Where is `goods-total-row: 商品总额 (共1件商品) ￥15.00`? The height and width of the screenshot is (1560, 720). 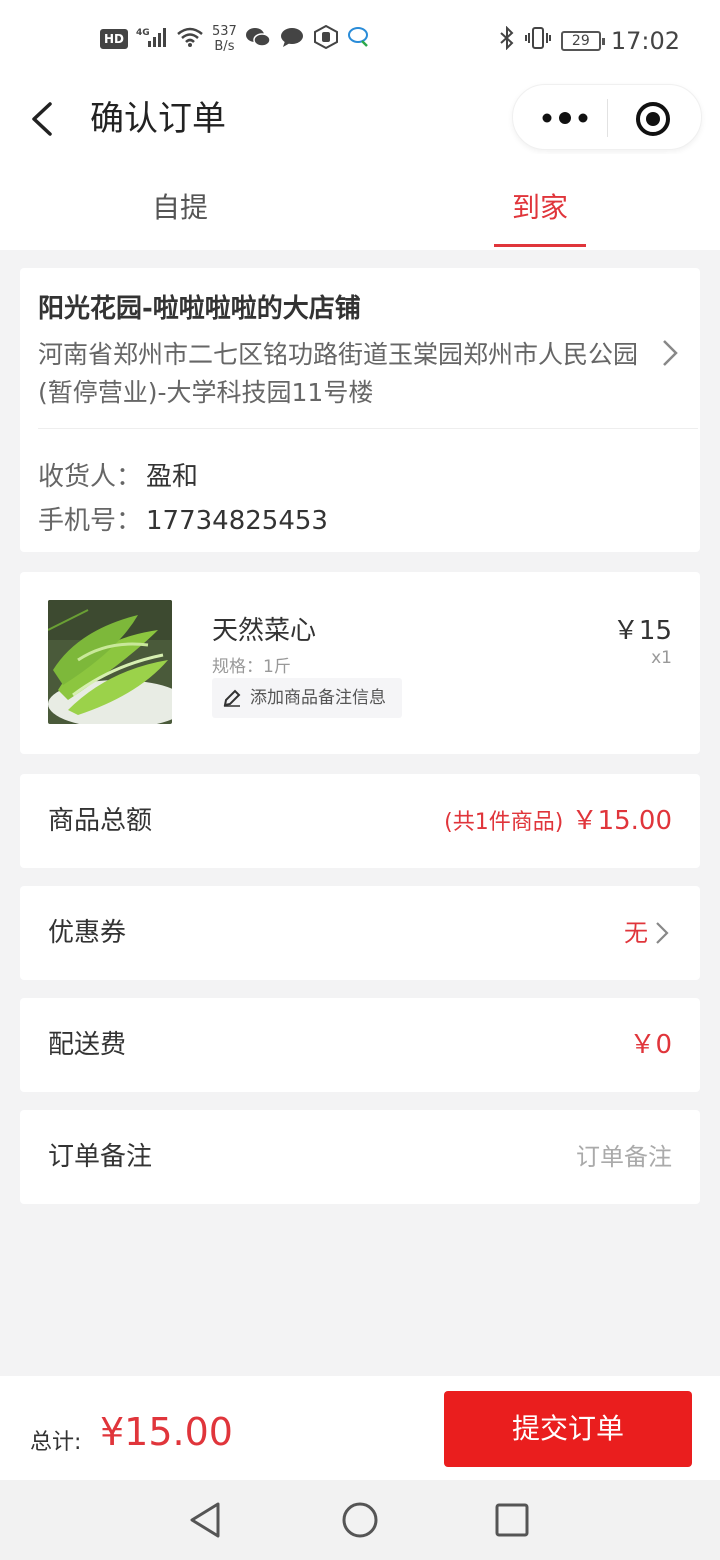 goods-total-row: 商品总额 (共1件商品) ￥15.00 is located at coordinates (360, 821).